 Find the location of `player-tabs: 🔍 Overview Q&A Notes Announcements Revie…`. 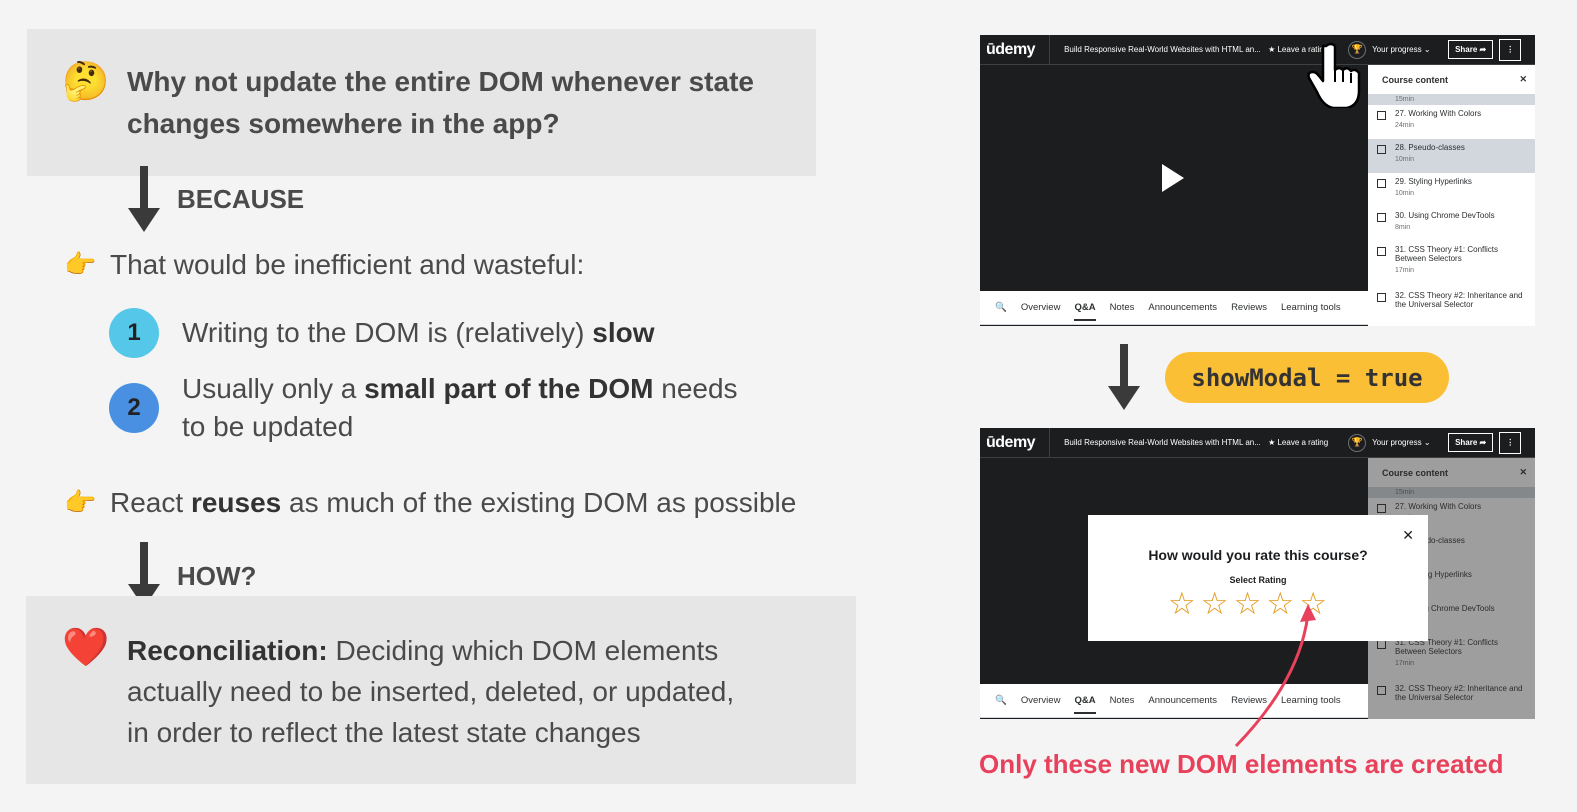

player-tabs: 🔍 Overview Q&A Notes Announcements Revie… is located at coordinates (1174, 308).